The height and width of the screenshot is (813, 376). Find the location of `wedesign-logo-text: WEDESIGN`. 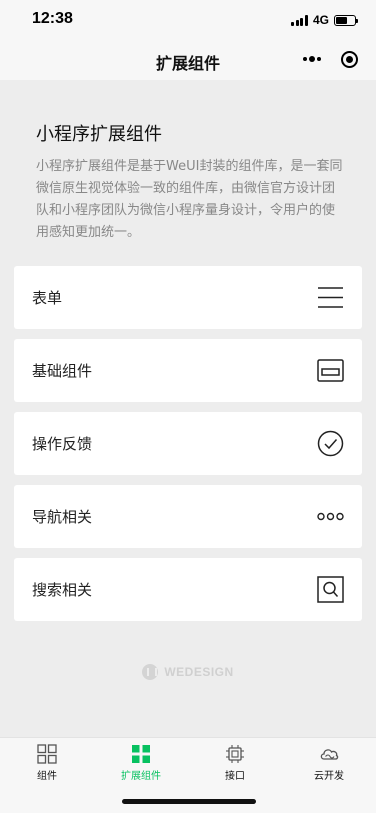

wedesign-logo-text: WEDESIGN is located at coordinates (199, 672).